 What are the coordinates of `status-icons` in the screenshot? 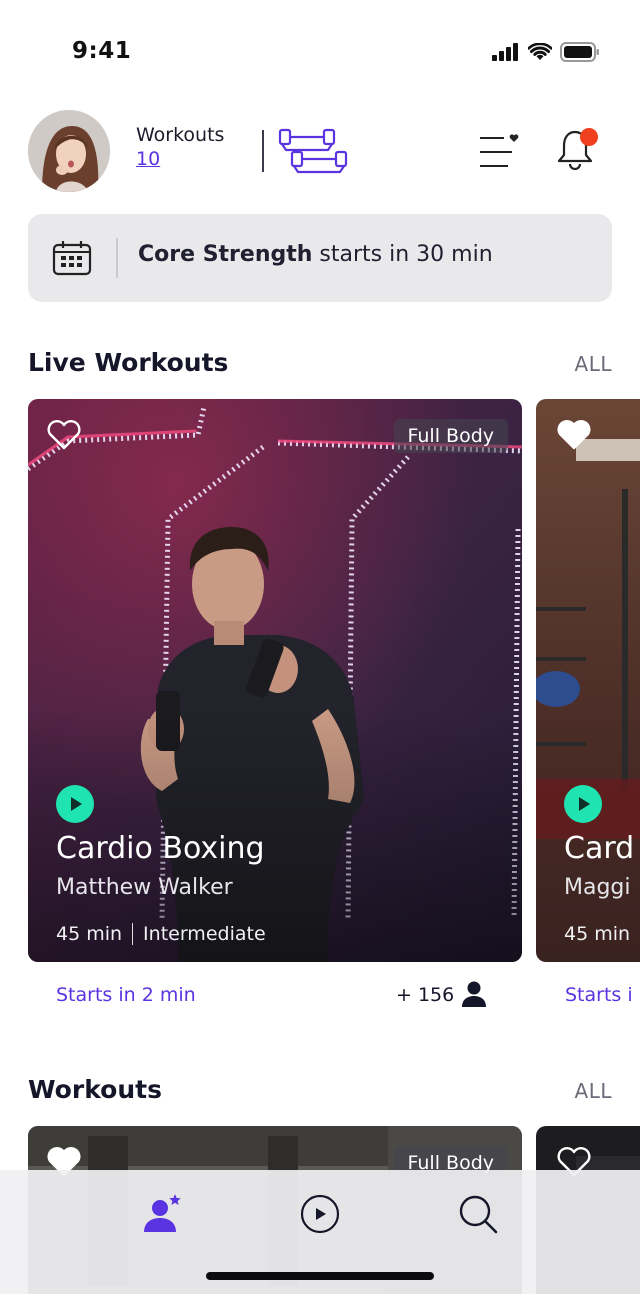 It's located at (546, 52).